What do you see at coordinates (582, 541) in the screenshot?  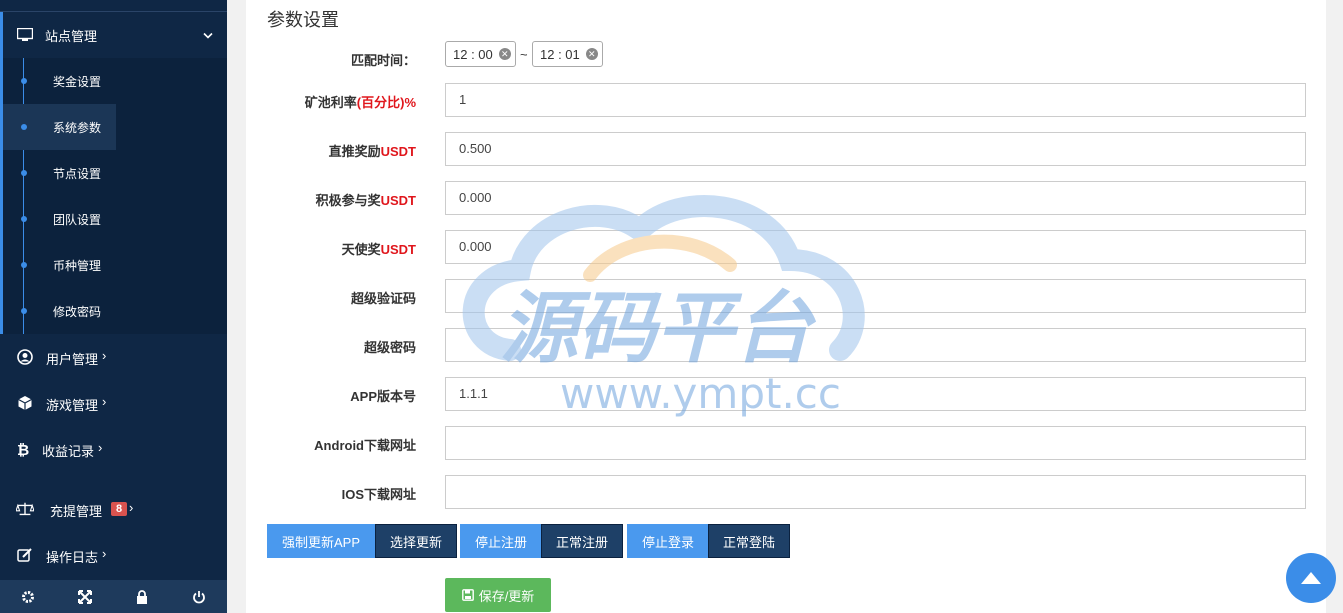 I see `normal-registration-button: 正常注册` at bounding box center [582, 541].